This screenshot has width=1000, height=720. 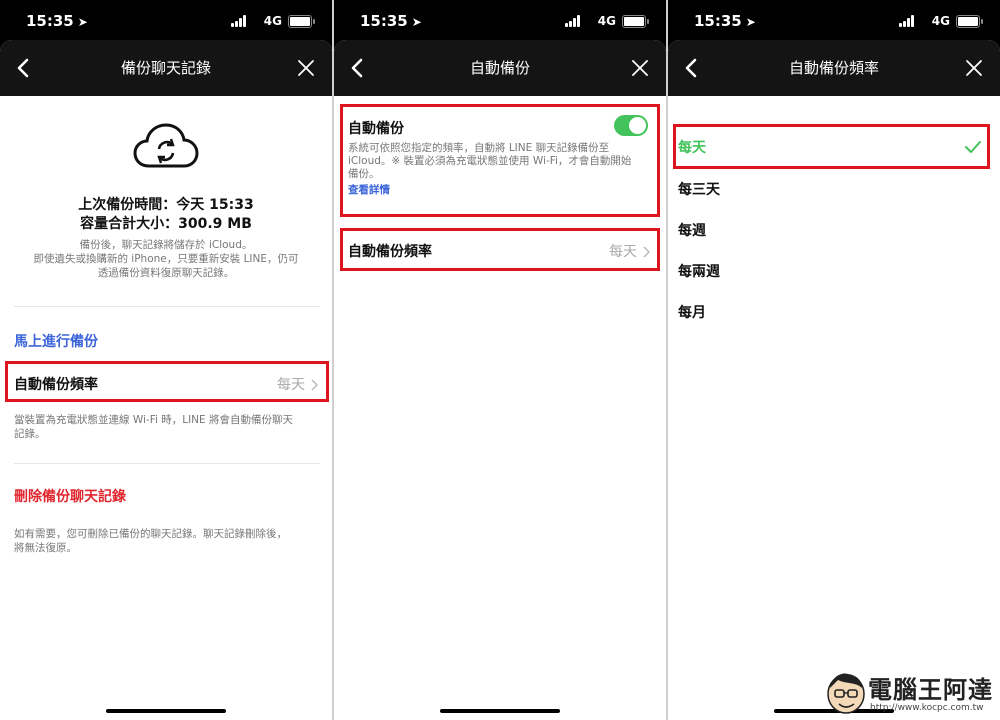 I want to click on note-line: 記錄。, so click(x=30, y=434).